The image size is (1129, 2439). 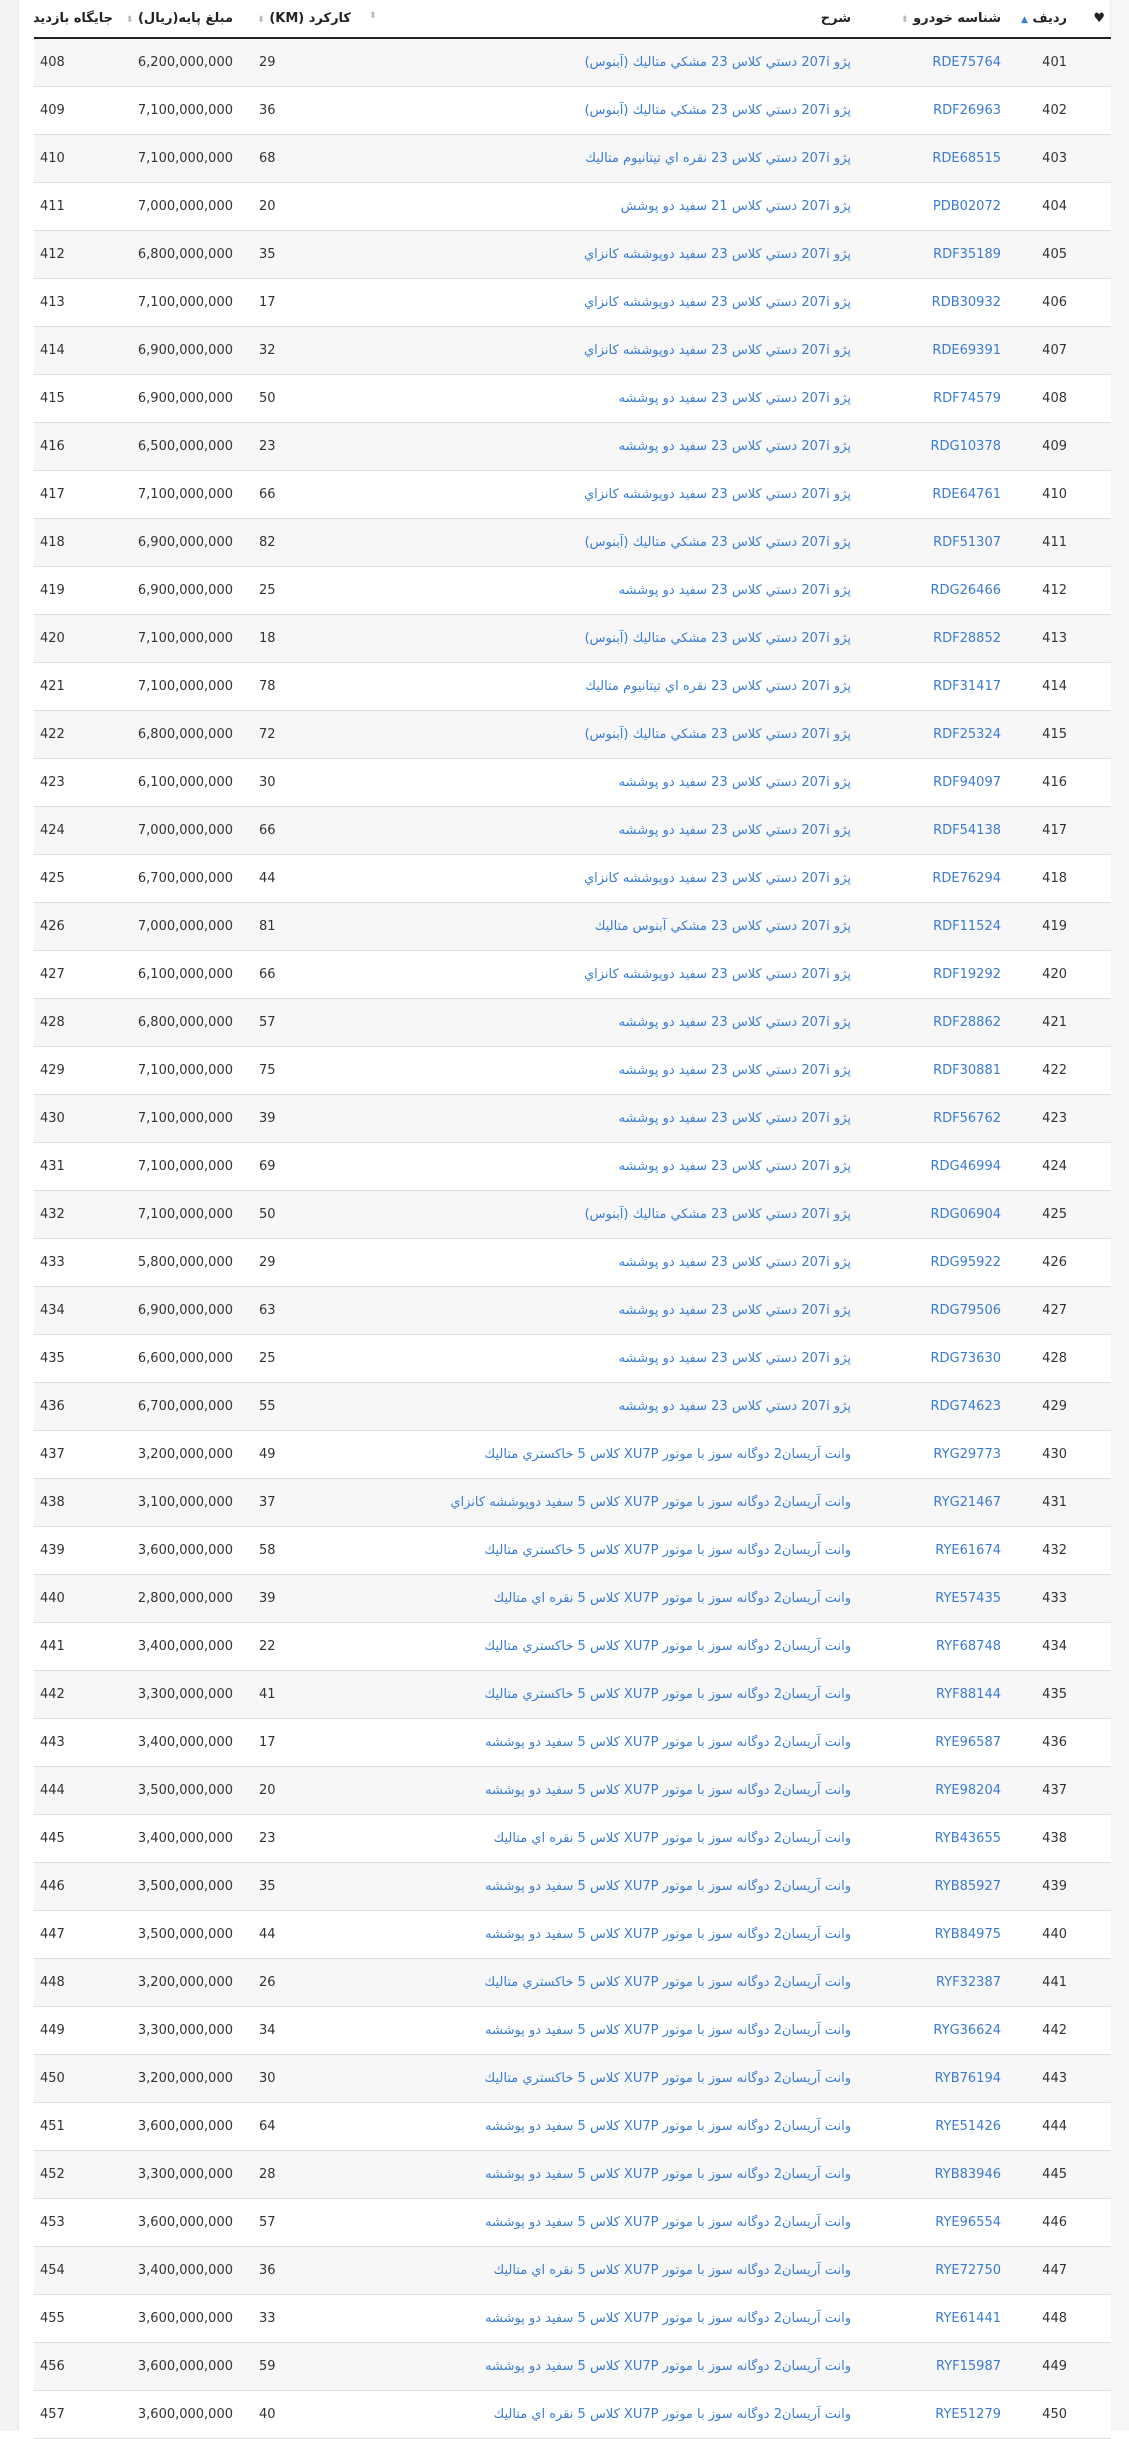 I want to click on vehicle-code-link: RYF88144, so click(x=932, y=1694).